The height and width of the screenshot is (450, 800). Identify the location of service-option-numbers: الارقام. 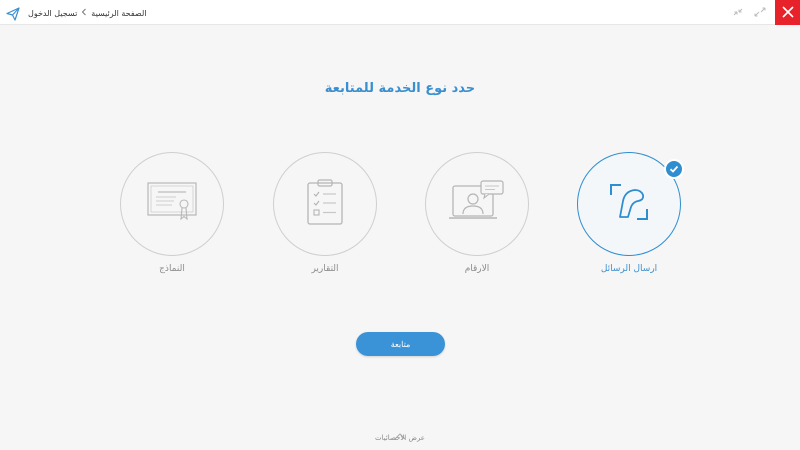
(477, 213).